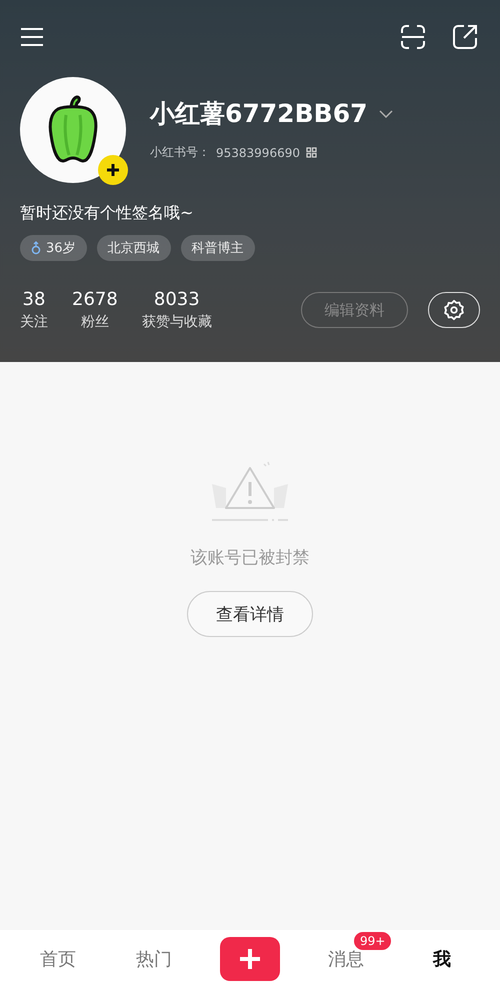 This screenshot has width=500, height=988. Describe the element at coordinates (113, 170) in the screenshot. I see `add-icon` at that location.